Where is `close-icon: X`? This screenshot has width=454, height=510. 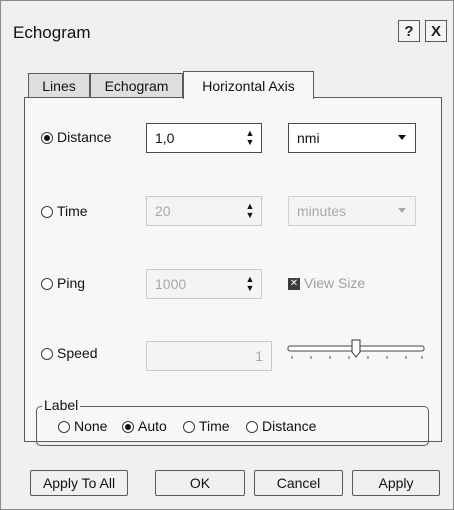 close-icon: X is located at coordinates (435, 31).